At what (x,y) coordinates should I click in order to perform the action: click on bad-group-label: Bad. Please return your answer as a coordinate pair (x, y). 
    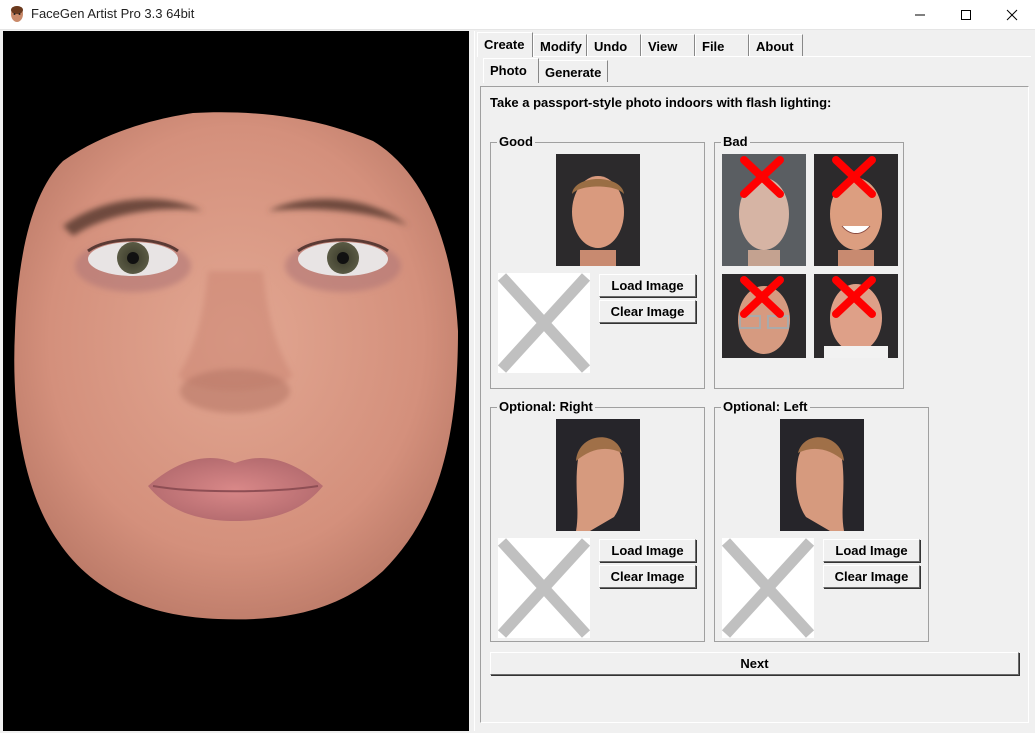
    Looking at the image, I should click on (735, 141).